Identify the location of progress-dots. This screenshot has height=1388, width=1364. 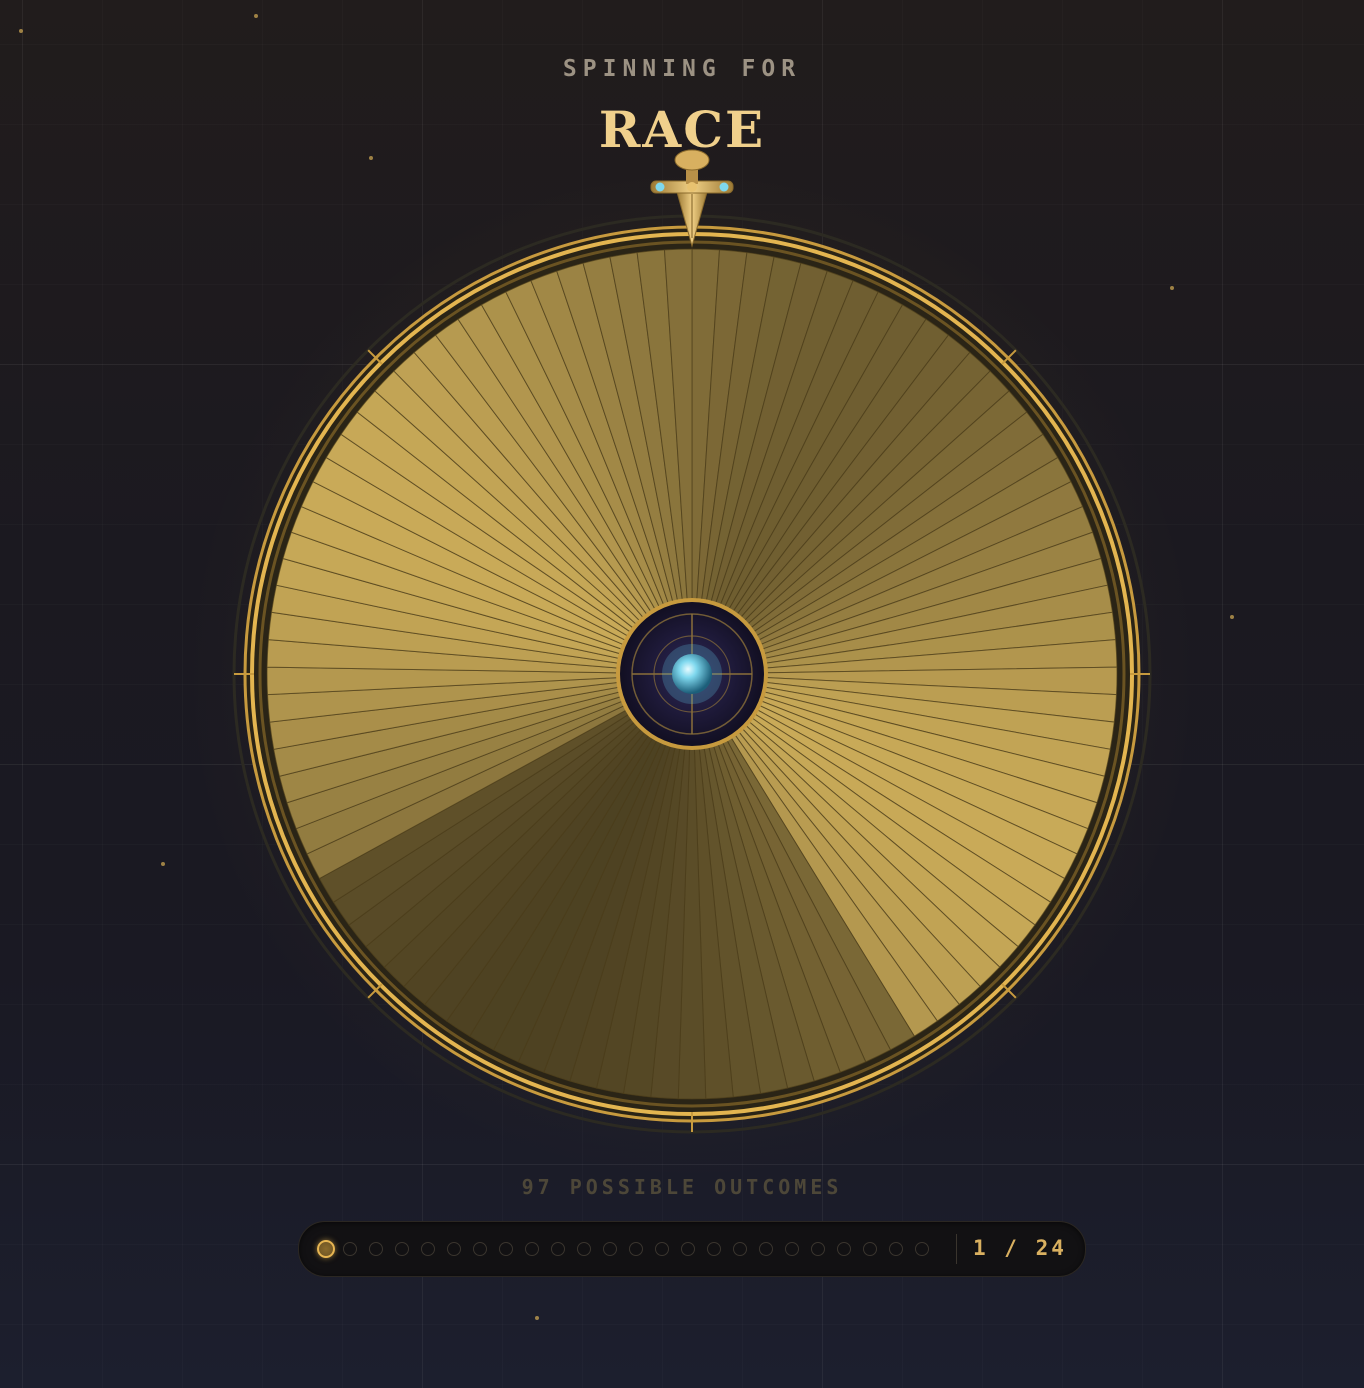
(629, 1249).